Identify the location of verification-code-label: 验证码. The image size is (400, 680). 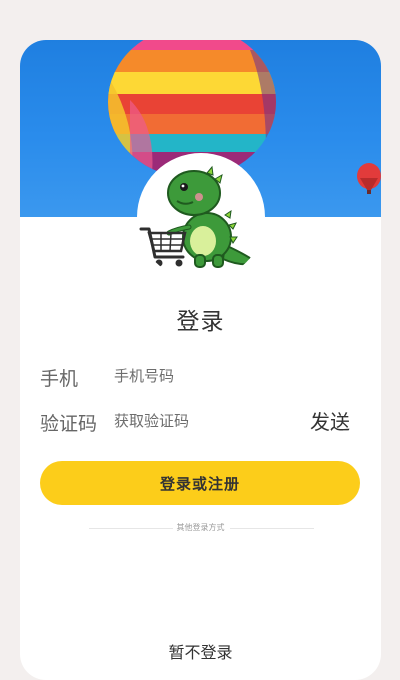
(69, 424).